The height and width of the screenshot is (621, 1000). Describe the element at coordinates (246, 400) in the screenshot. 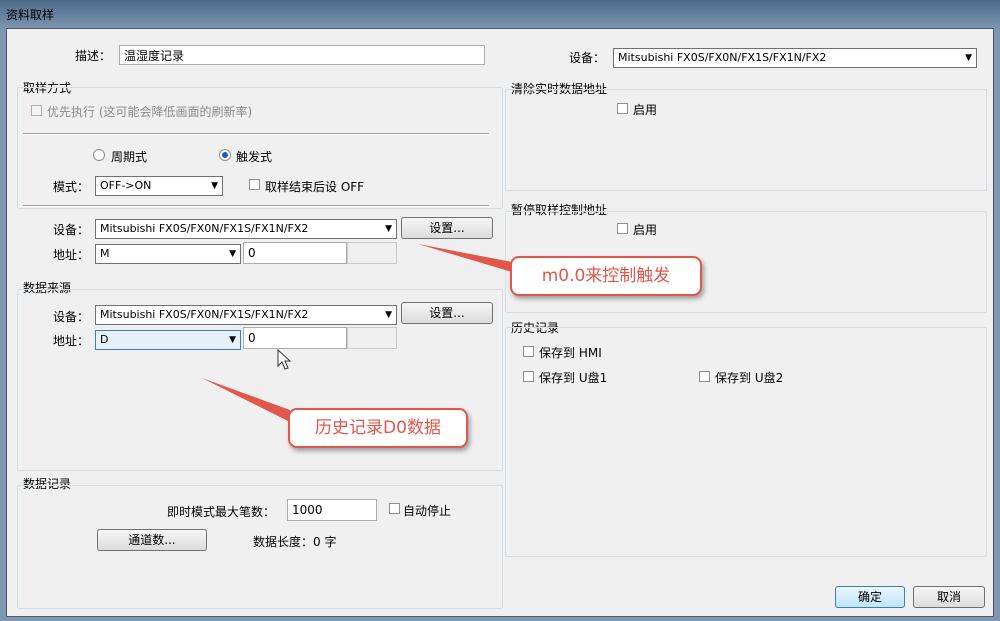

I see `callout2-pointer` at that location.